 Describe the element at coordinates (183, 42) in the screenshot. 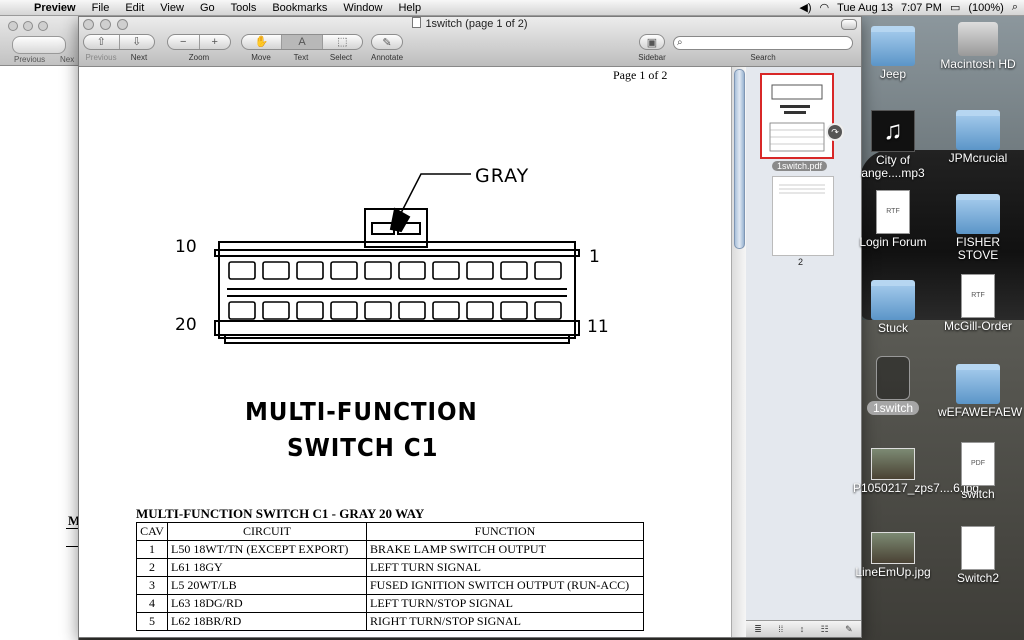

I see `zoom-out-button: −` at that location.